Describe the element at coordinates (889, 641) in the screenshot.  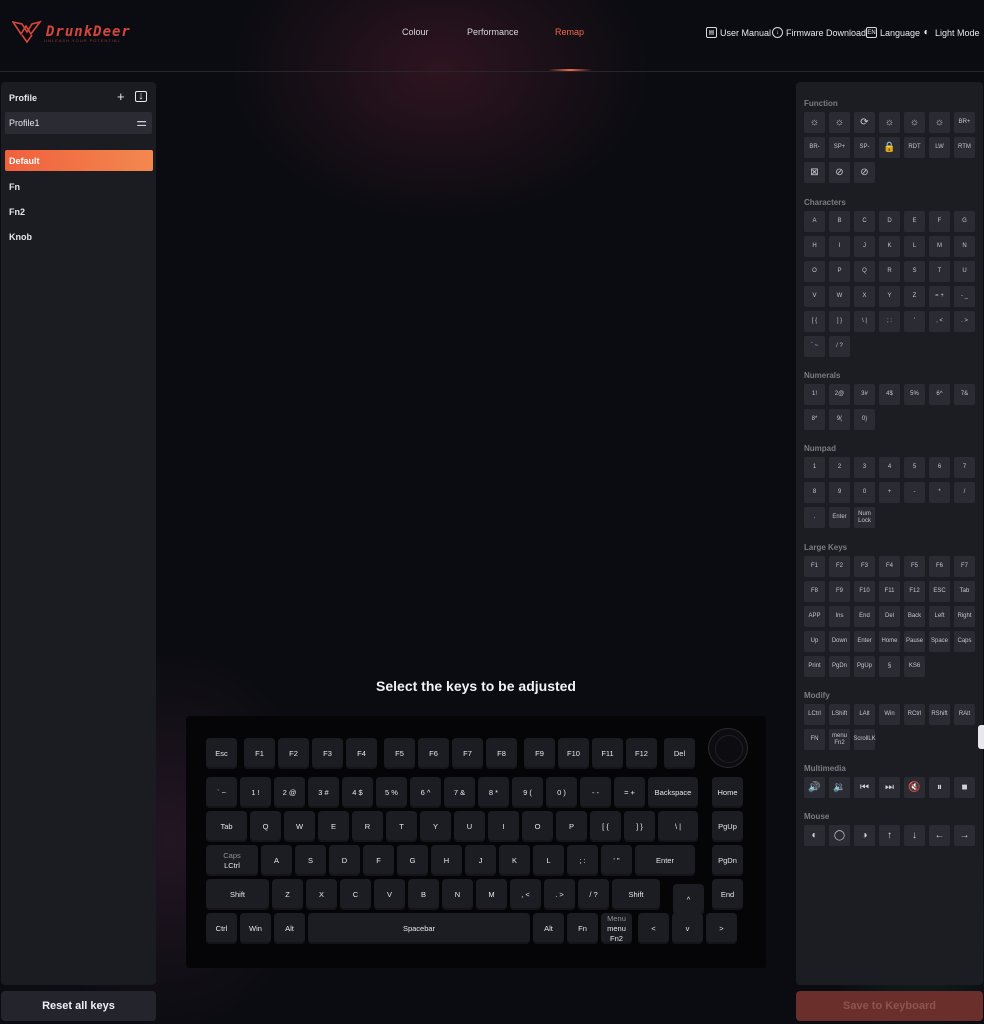
I see `palette-key: Home` at that location.